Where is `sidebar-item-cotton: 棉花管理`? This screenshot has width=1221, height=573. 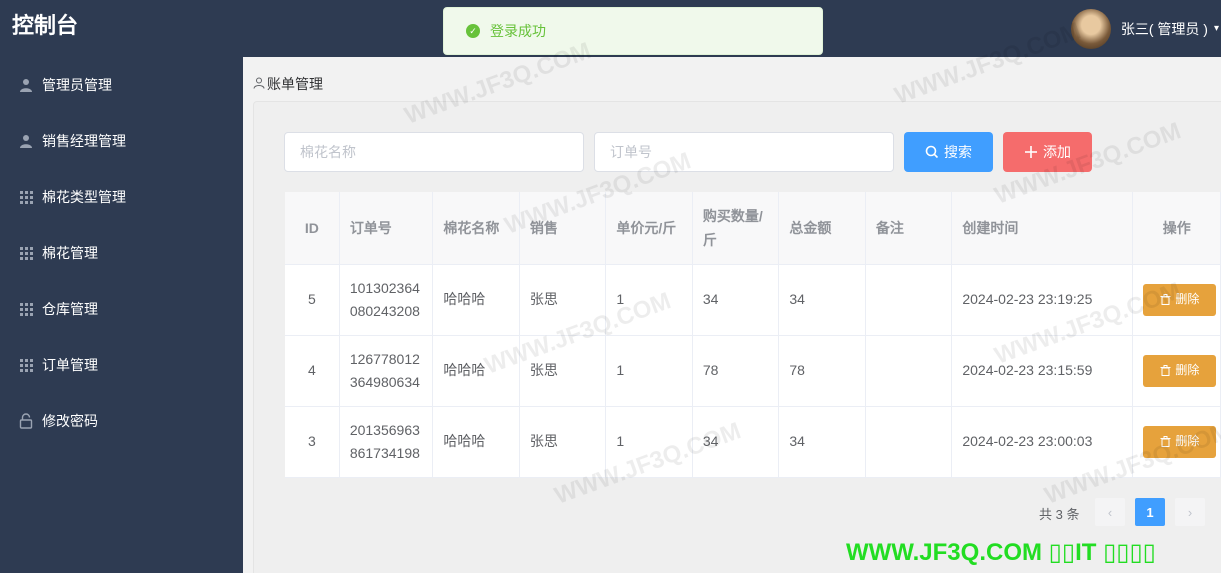
sidebar-item-cotton: 棉花管理 is located at coordinates (121, 253).